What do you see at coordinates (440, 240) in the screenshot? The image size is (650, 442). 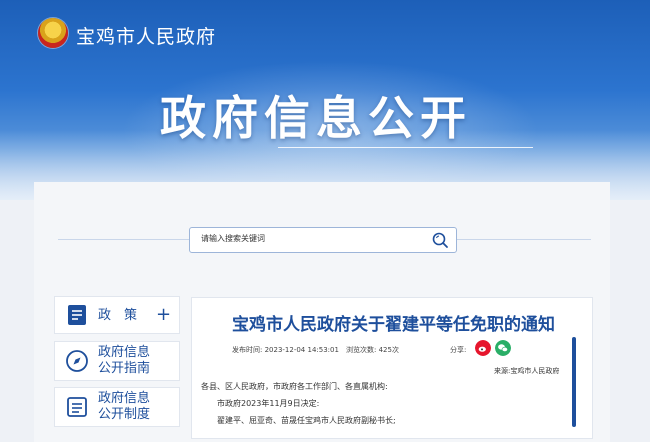 I see `search-icon` at bounding box center [440, 240].